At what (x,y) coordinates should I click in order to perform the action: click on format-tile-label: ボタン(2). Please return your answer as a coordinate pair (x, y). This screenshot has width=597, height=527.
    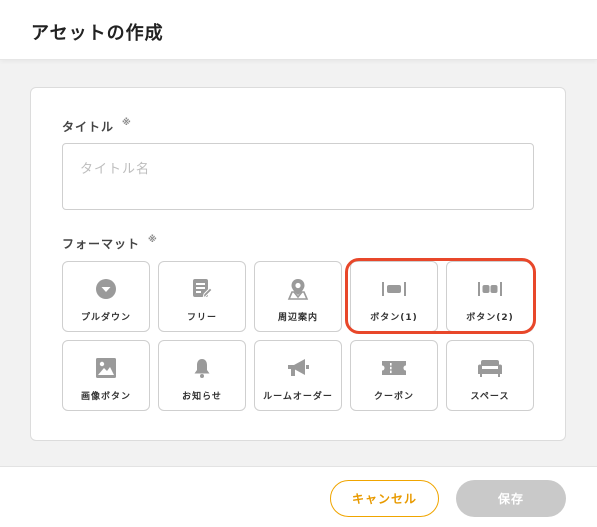
    Looking at the image, I should click on (490, 318).